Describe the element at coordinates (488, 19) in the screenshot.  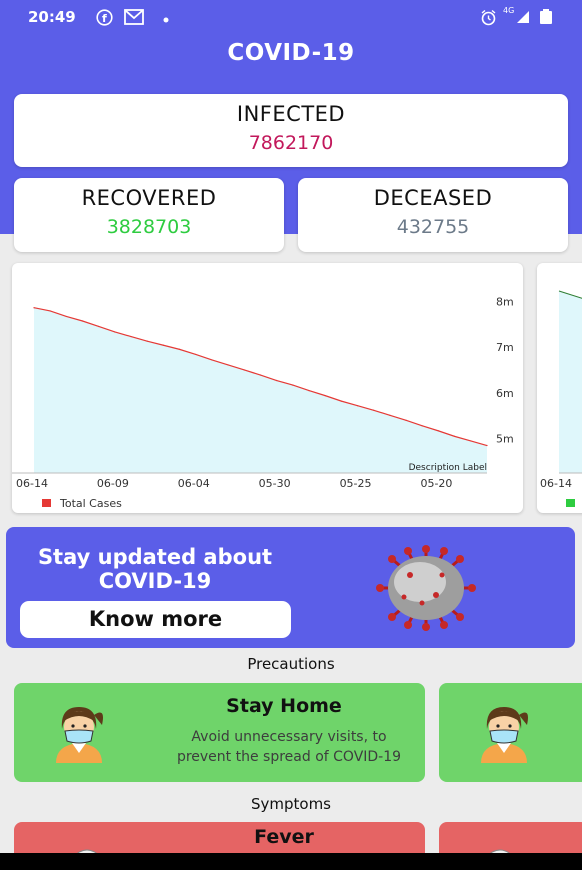
I see `alarm-icon` at that location.